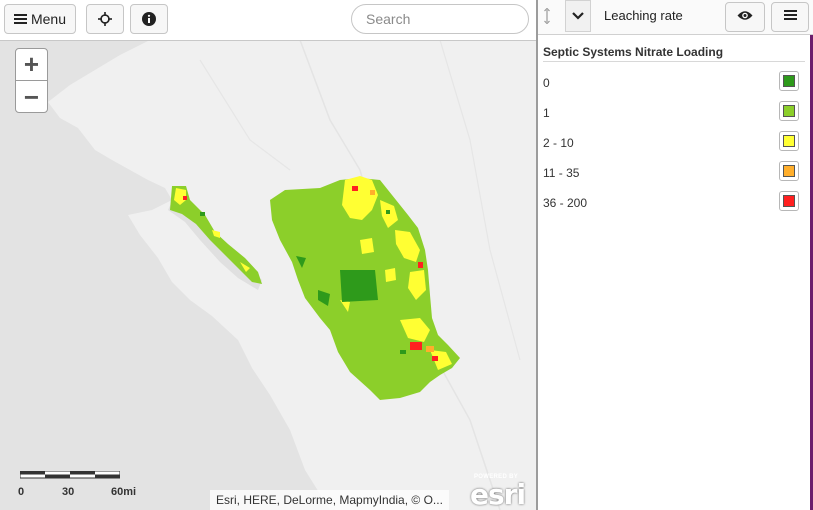 The width and height of the screenshot is (813, 510). I want to click on zoom-in-button: +, so click(31, 64).